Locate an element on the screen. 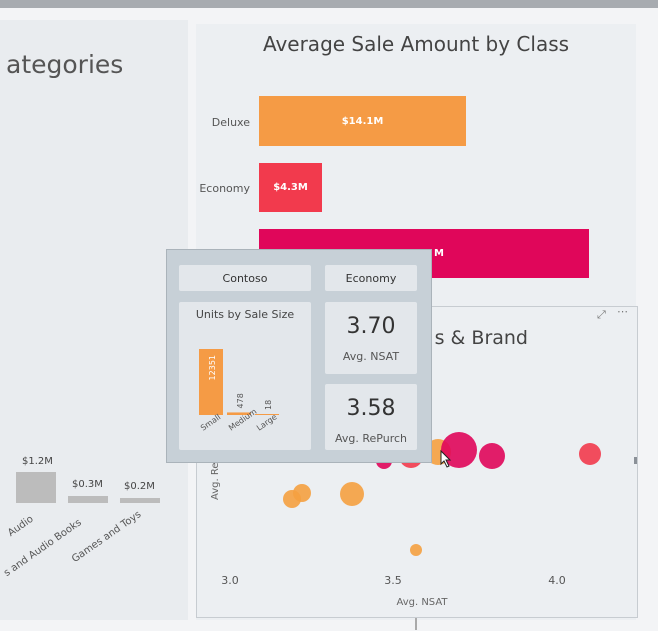  nsat-value: 3.70 is located at coordinates (371, 326).